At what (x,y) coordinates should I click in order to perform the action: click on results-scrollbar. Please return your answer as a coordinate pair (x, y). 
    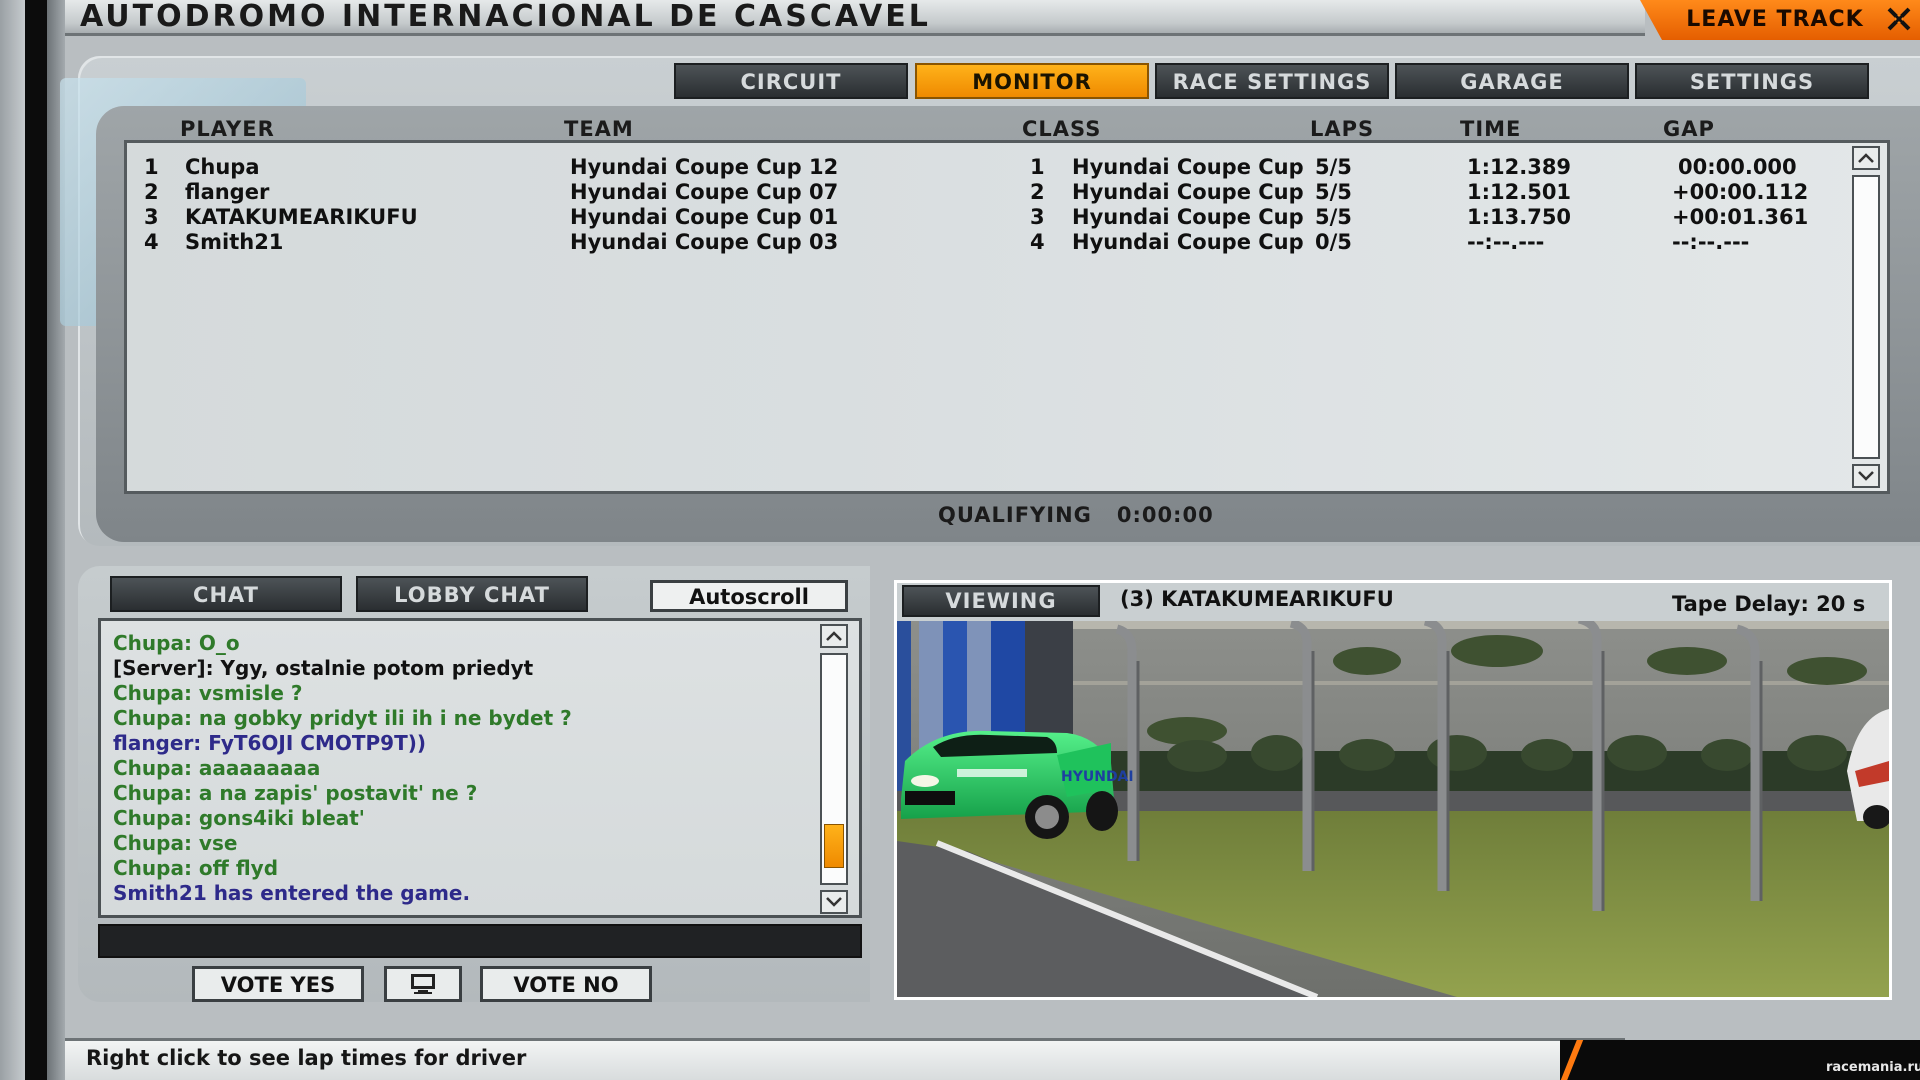
    Looking at the image, I should click on (1868, 317).